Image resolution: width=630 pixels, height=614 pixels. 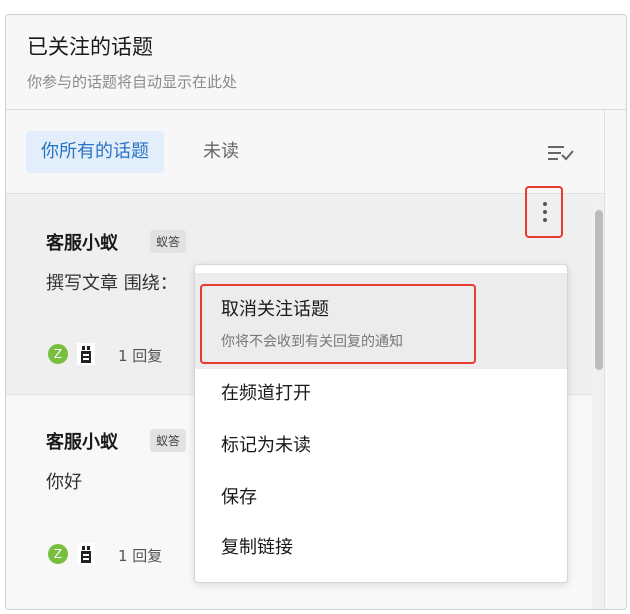 What do you see at coordinates (338, 324) in the screenshot?
I see `unfollow-highlight` at bounding box center [338, 324].